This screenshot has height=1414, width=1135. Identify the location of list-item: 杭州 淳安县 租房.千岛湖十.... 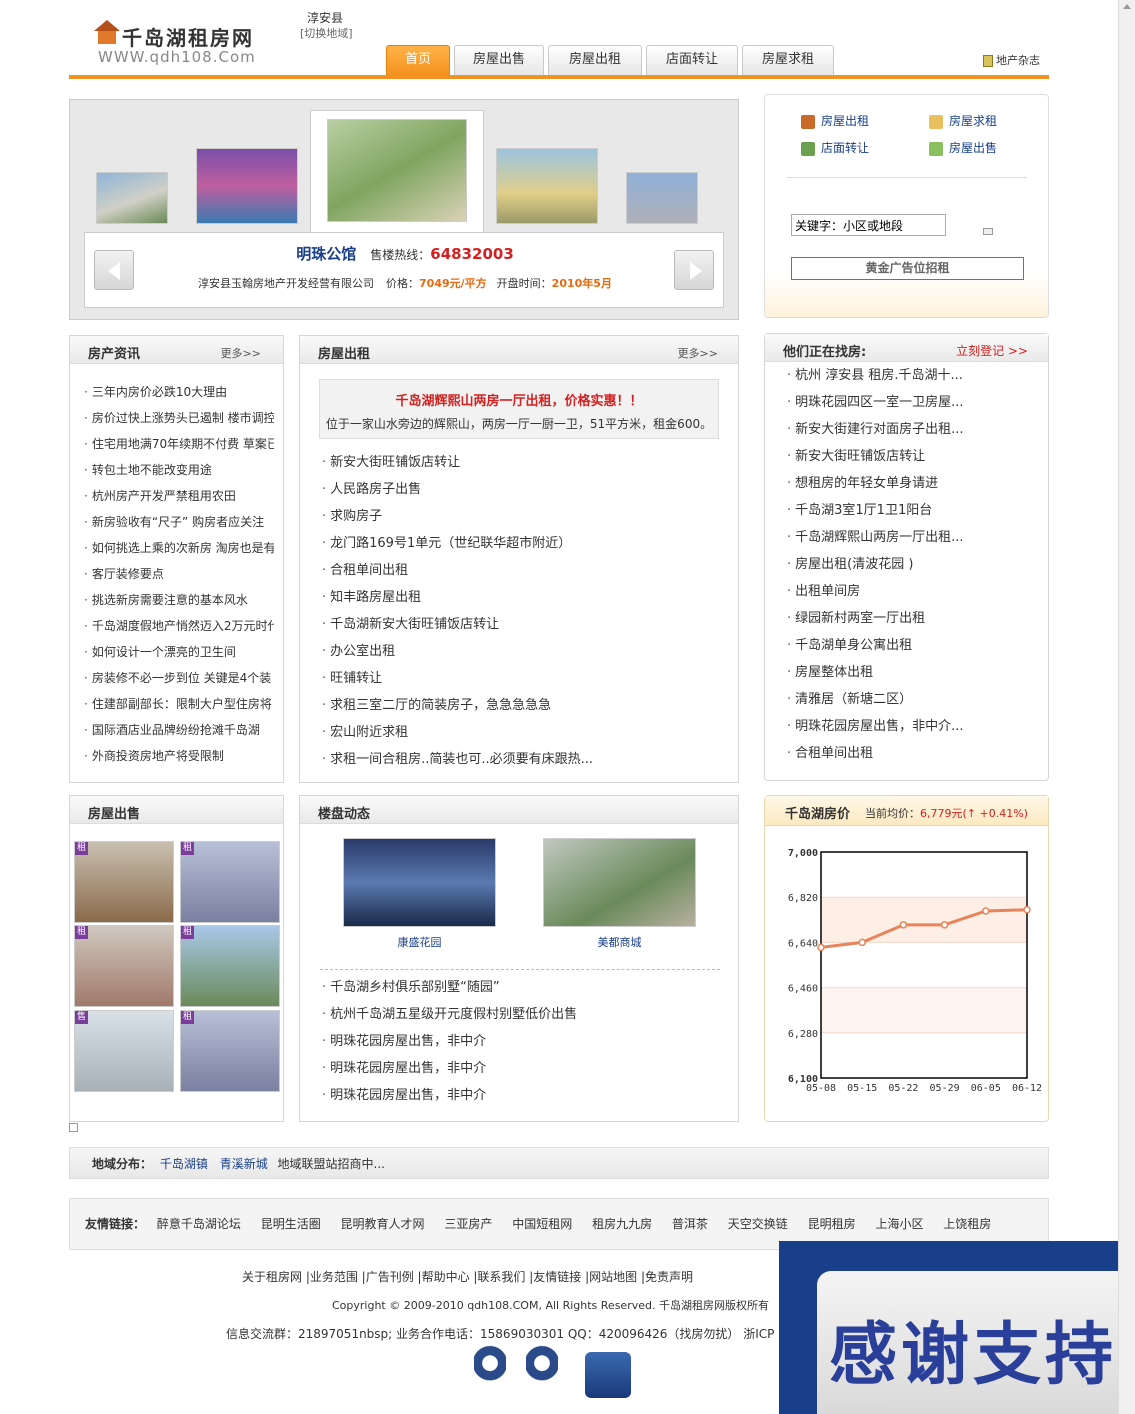
(914, 375).